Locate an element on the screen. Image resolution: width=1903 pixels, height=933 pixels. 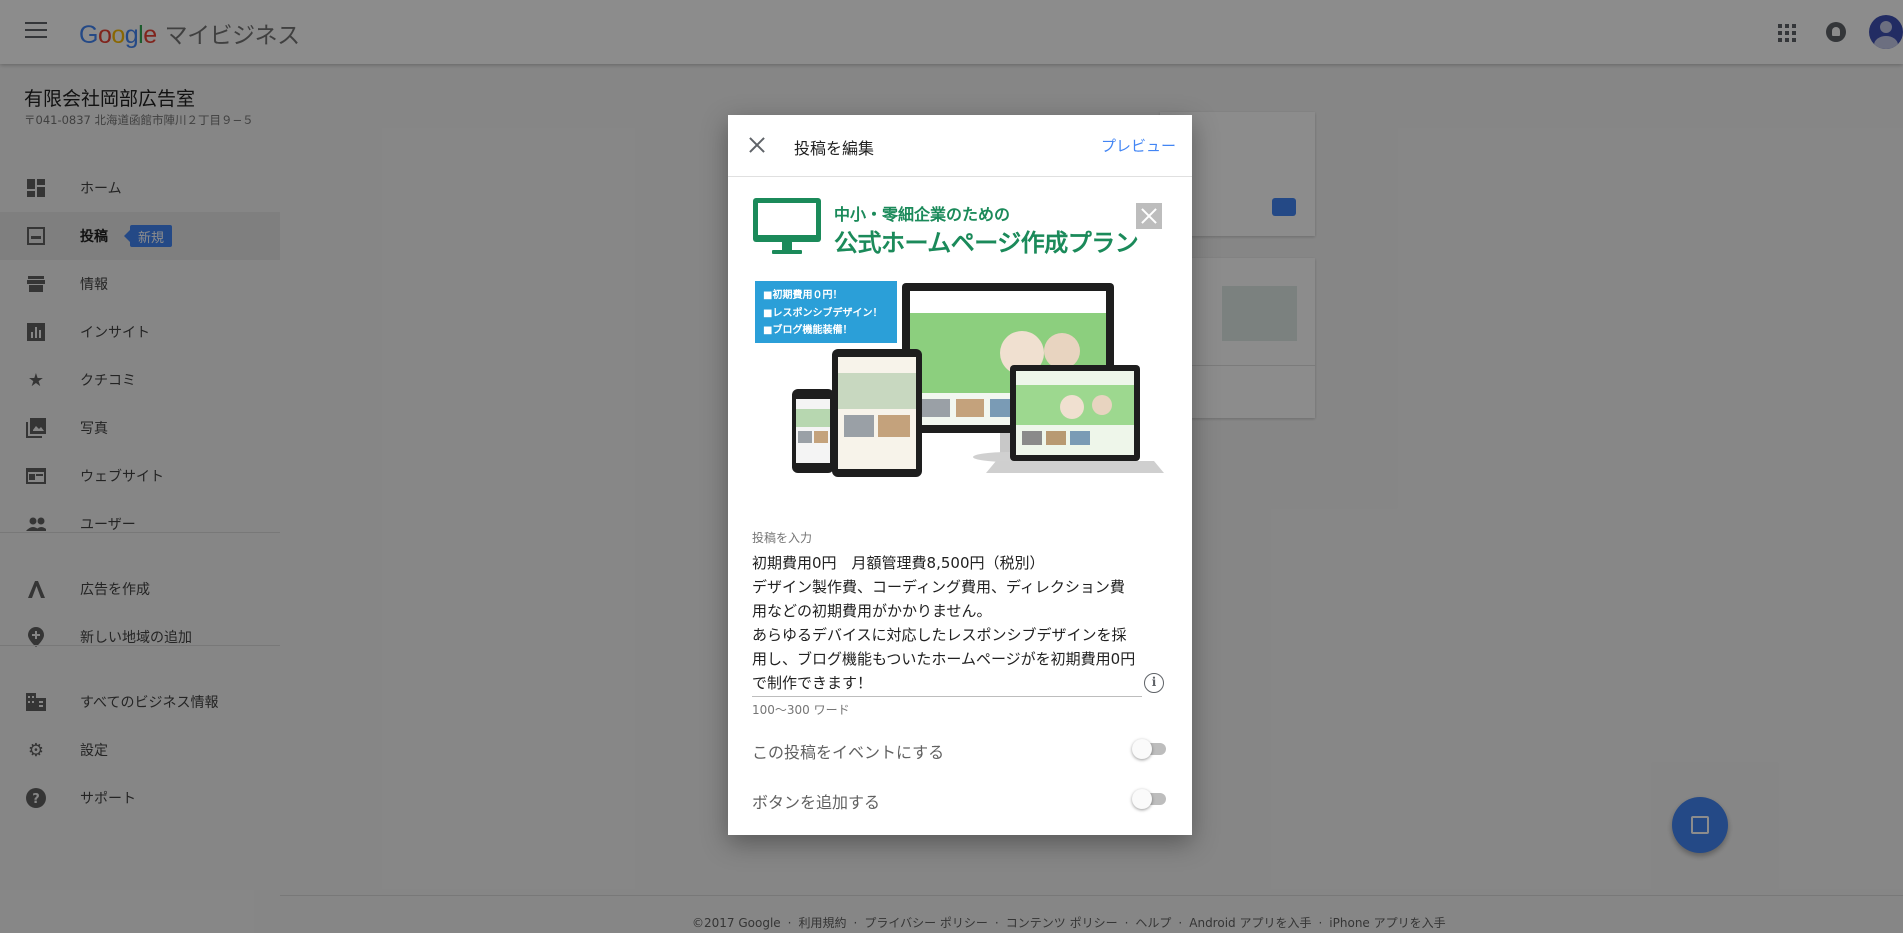
preview-button: プレビュー is located at coordinates (1138, 145).